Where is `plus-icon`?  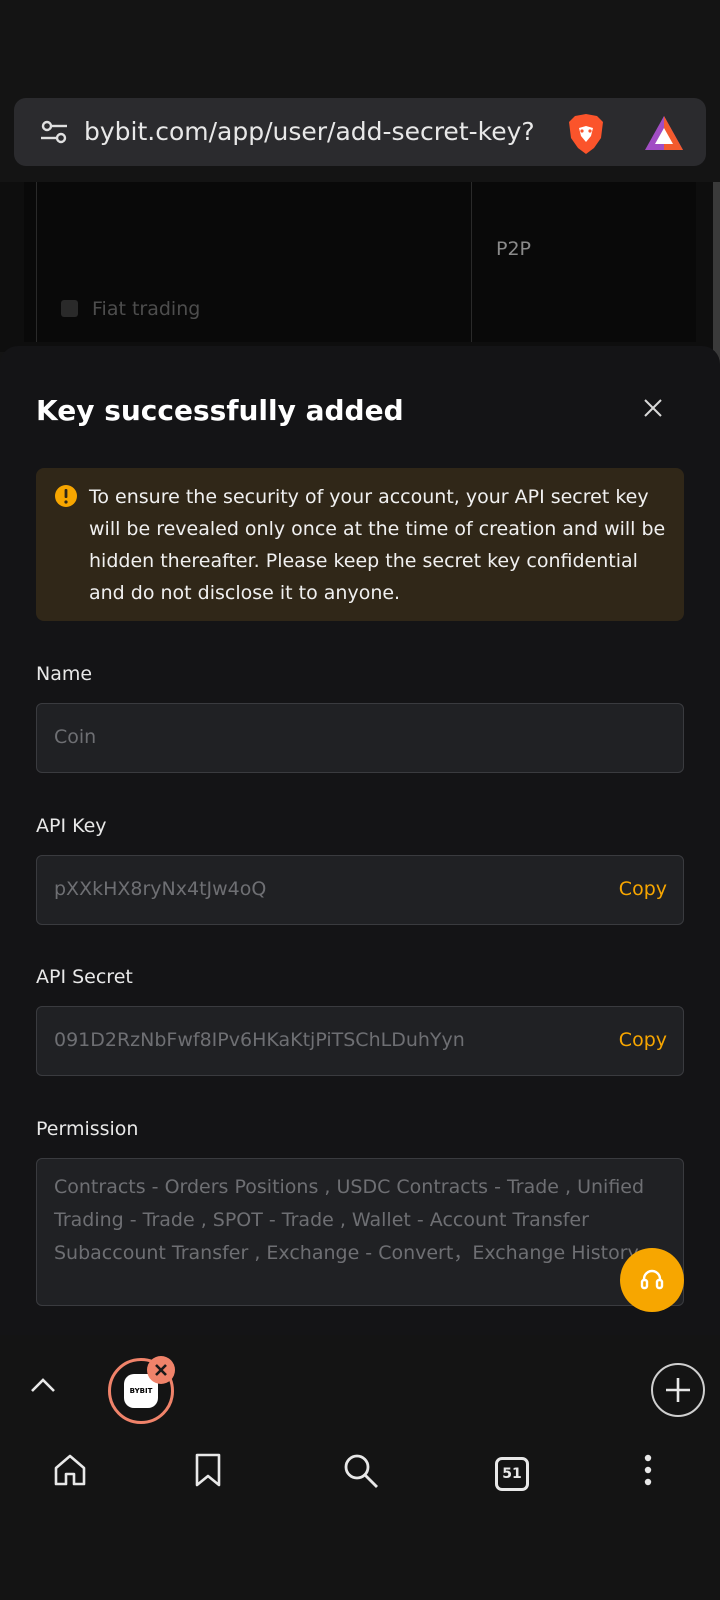
plus-icon is located at coordinates (678, 1390).